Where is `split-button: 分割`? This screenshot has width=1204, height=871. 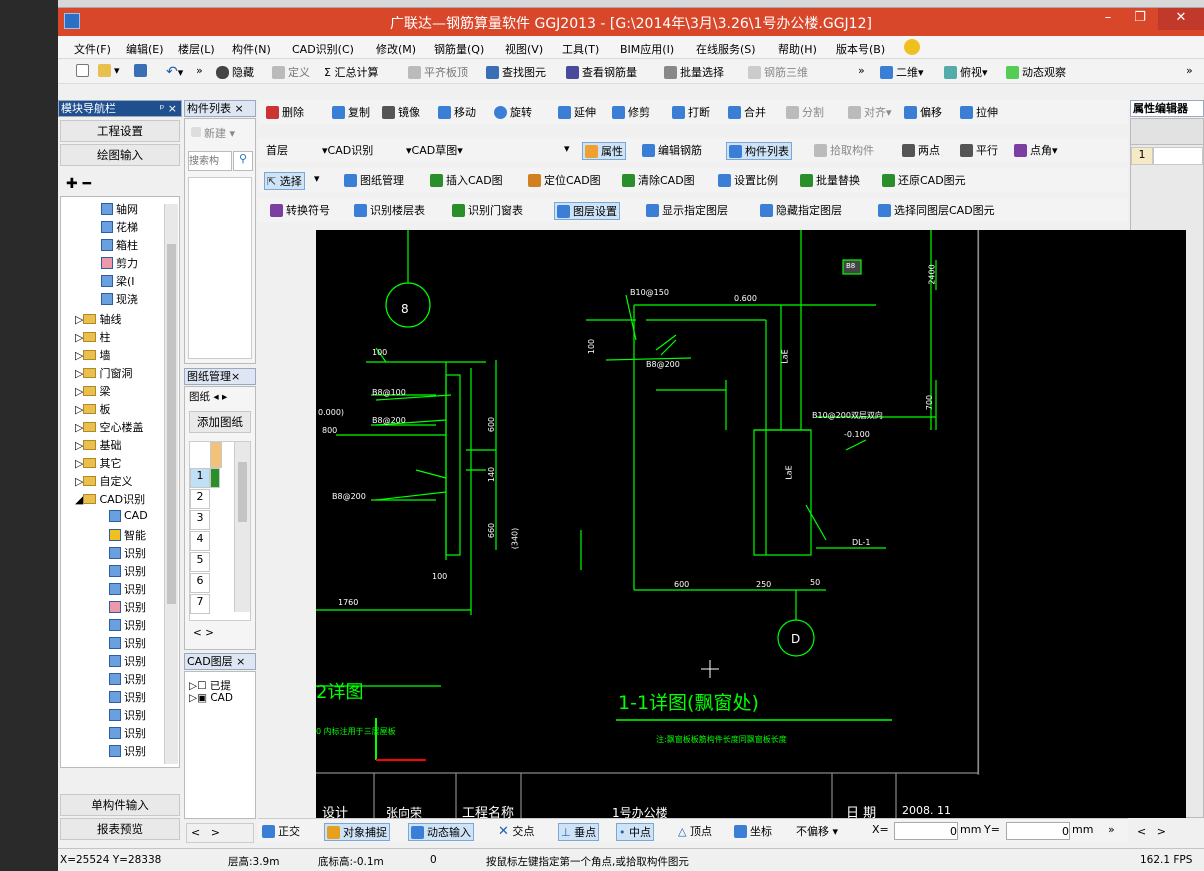
split-button: 分割 is located at coordinates (805, 112).